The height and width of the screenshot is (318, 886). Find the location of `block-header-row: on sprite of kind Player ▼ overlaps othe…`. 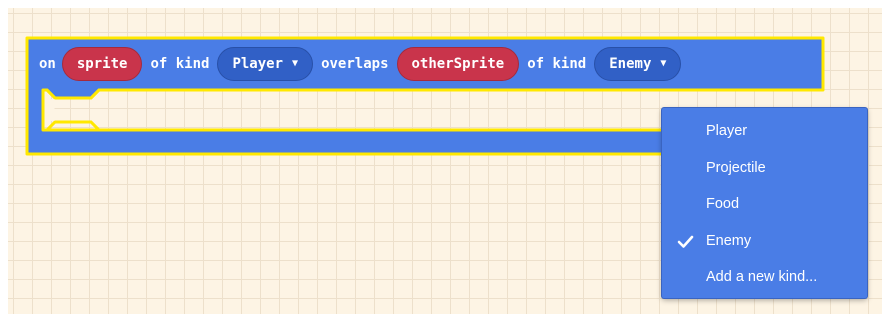

block-header-row: on sprite of kind Player ▼ overlaps othe… is located at coordinates (357, 64).